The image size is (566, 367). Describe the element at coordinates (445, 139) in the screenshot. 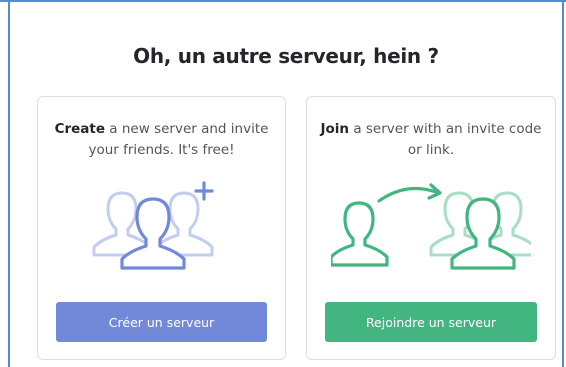

I see `join-description-text: a server with an invite code or link.` at that location.